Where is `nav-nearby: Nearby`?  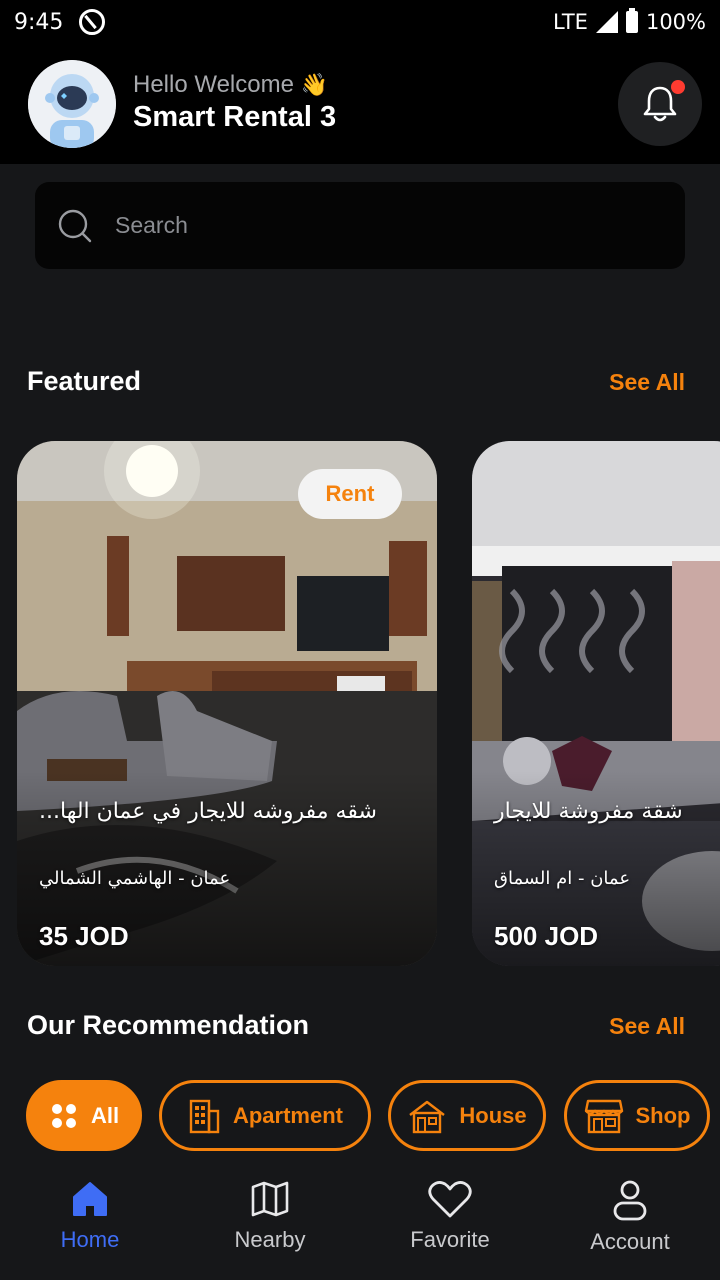
nav-nearby: Nearby is located at coordinates (270, 1216).